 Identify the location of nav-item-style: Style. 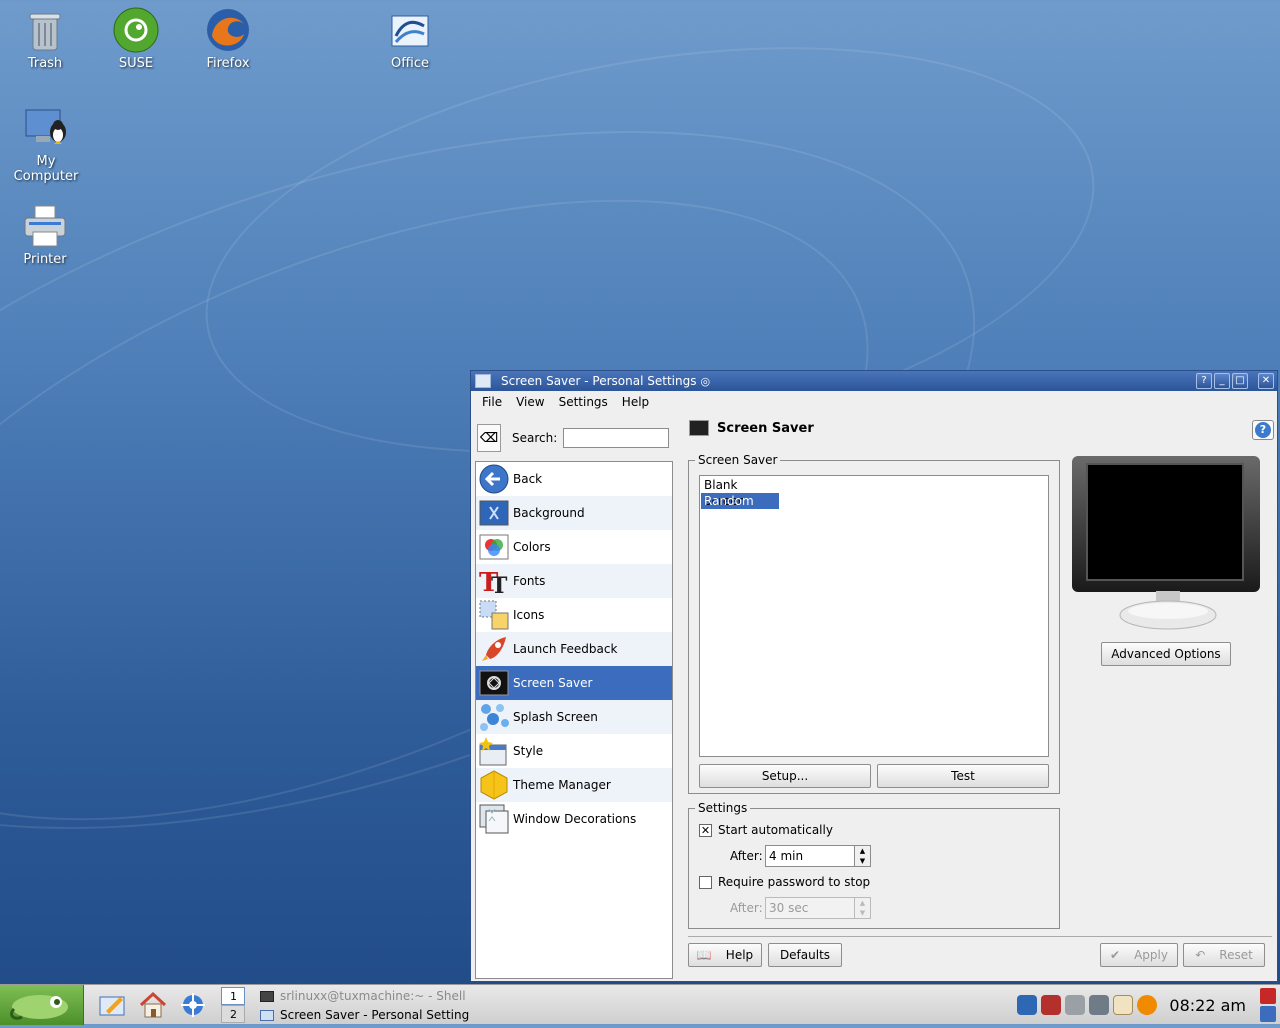
(574, 751).